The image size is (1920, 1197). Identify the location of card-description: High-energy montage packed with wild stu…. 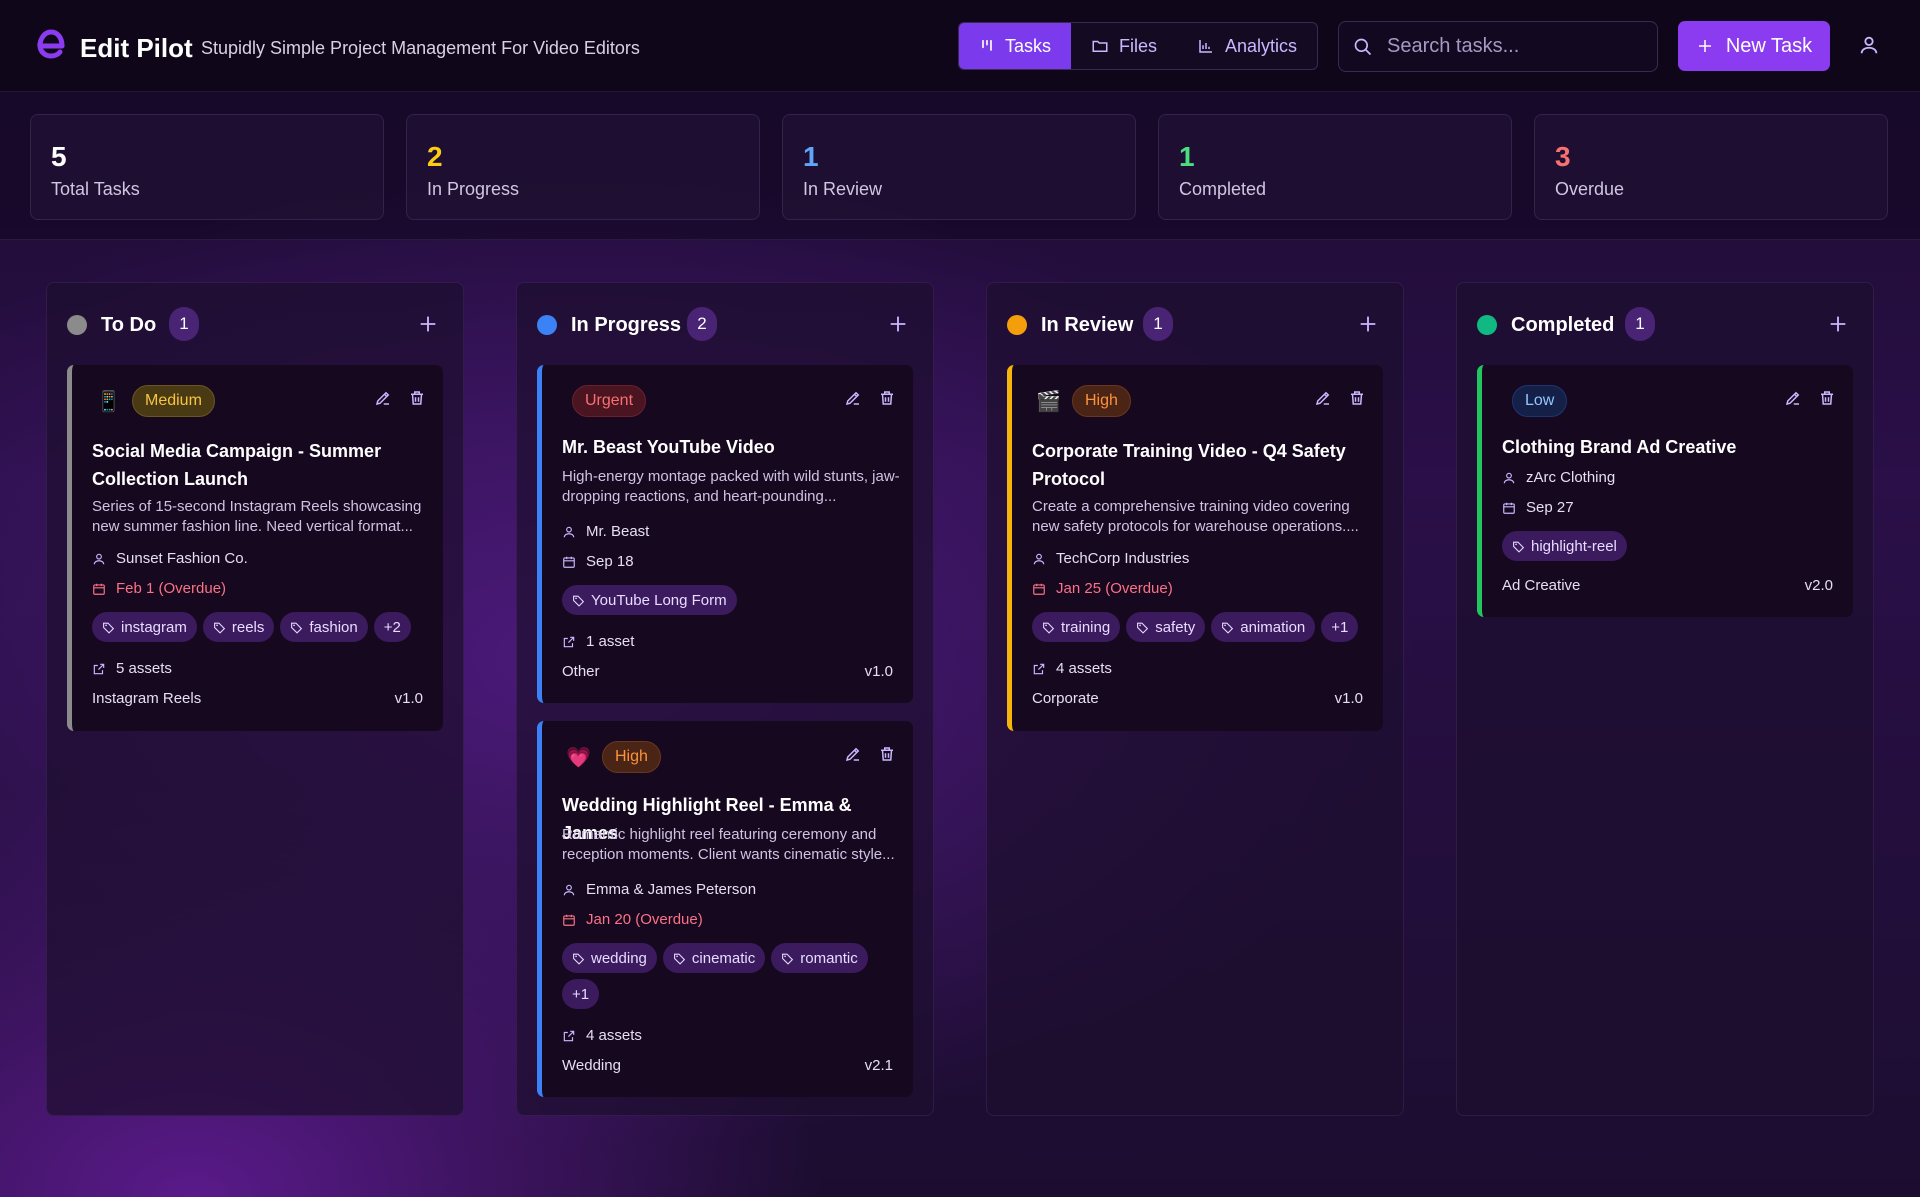
(731, 486).